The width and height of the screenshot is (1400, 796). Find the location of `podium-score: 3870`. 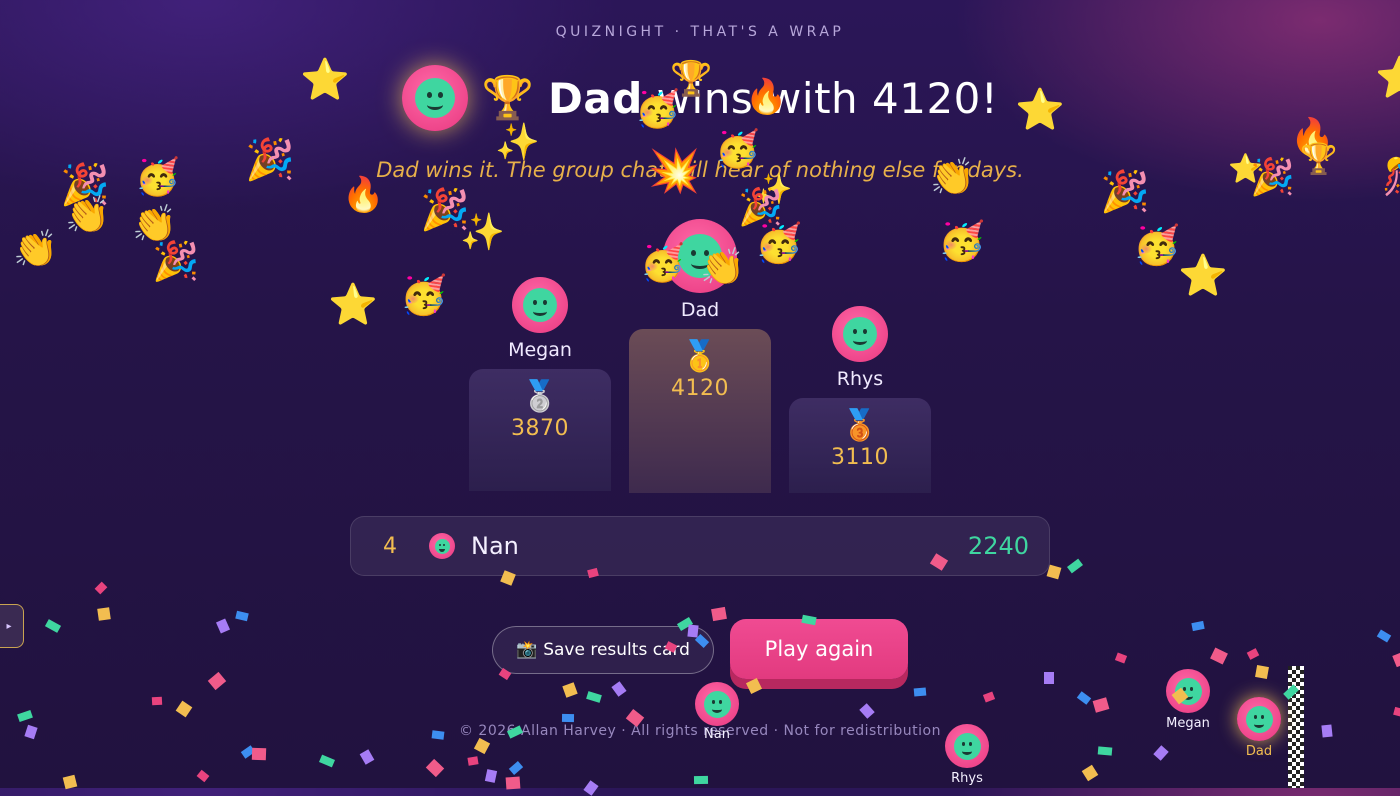

podium-score: 3870 is located at coordinates (540, 428).